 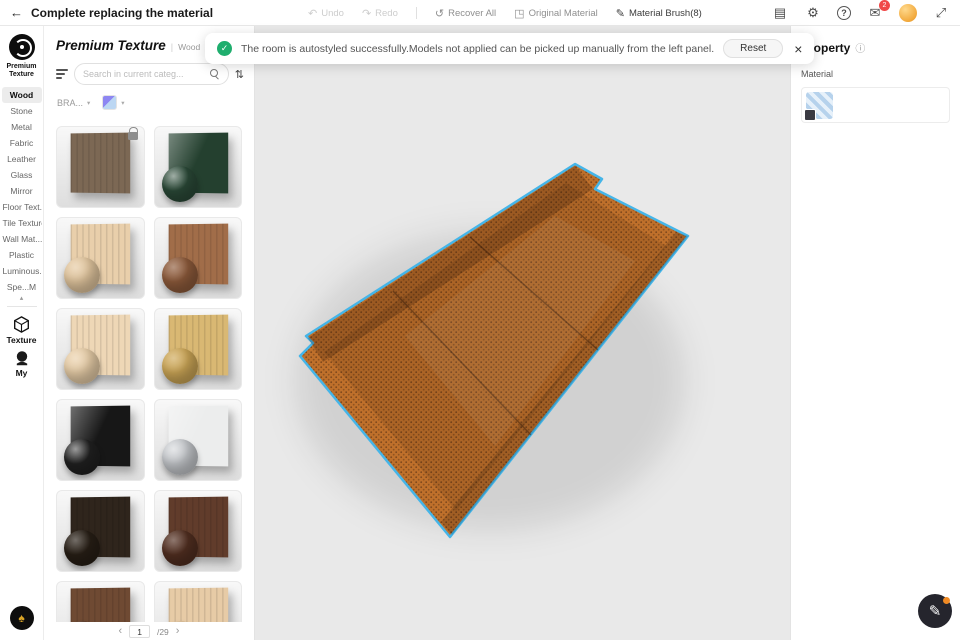 I want to click on toolbar-label: Original Material, so click(x=563, y=13).